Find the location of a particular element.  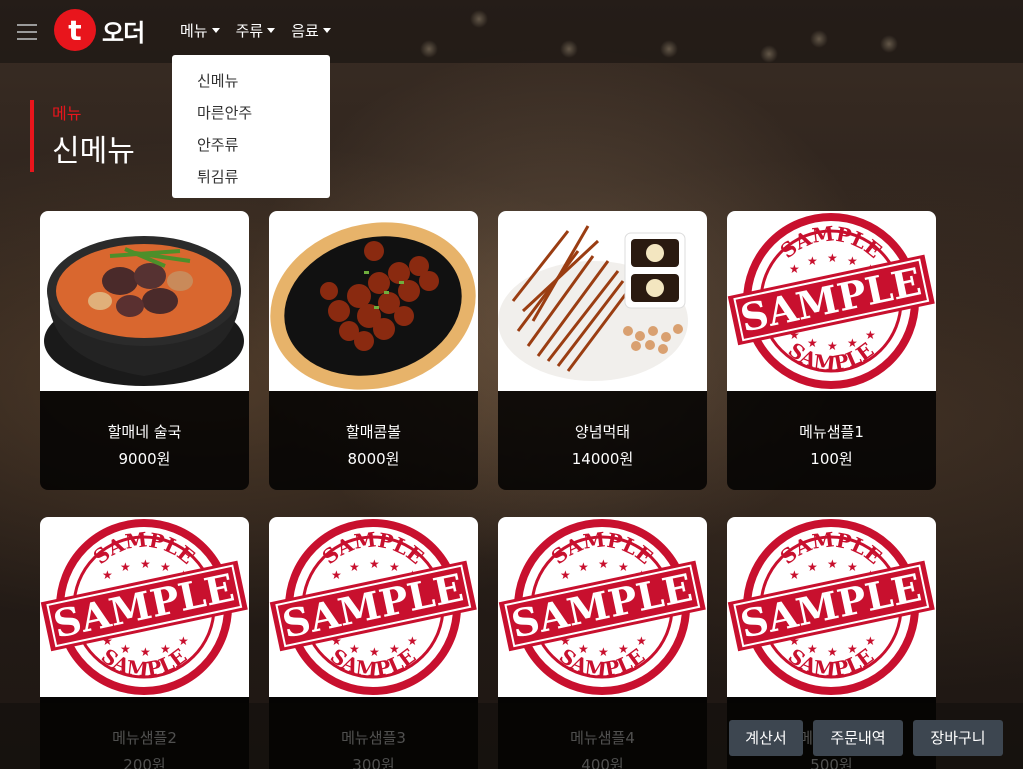

nav-menu-label: 메뉴 is located at coordinates (194, 31).